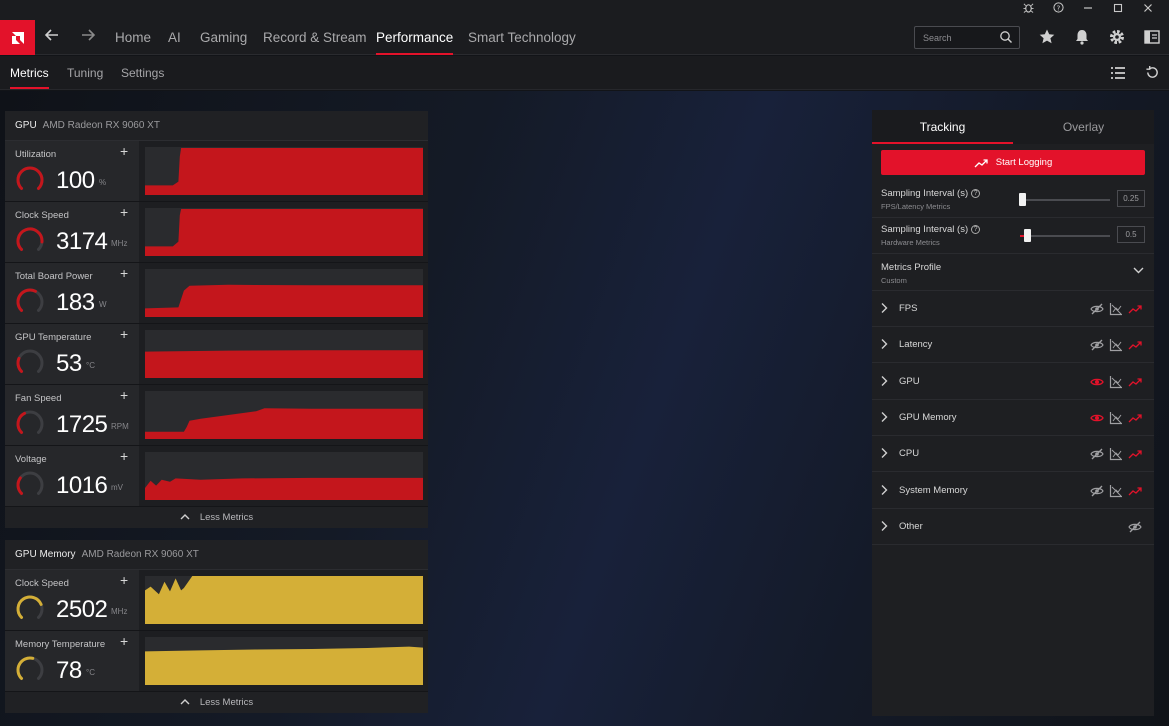 This screenshot has height=726, width=1169. Describe the element at coordinates (1048, 38) in the screenshot. I see `favorites-star-icon` at that location.